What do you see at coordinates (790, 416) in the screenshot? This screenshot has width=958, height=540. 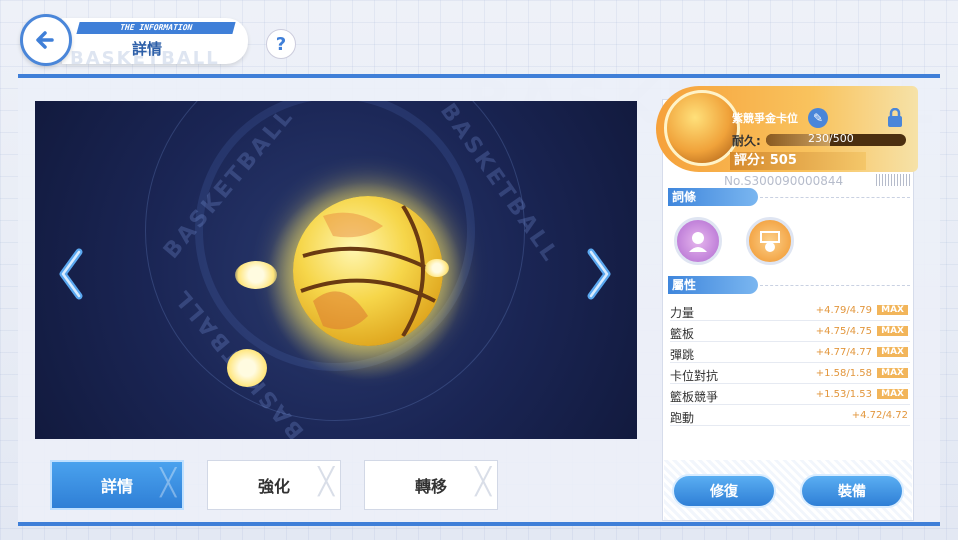 I see `stat-row: 跑動 +4.72/4.72` at bounding box center [790, 416].